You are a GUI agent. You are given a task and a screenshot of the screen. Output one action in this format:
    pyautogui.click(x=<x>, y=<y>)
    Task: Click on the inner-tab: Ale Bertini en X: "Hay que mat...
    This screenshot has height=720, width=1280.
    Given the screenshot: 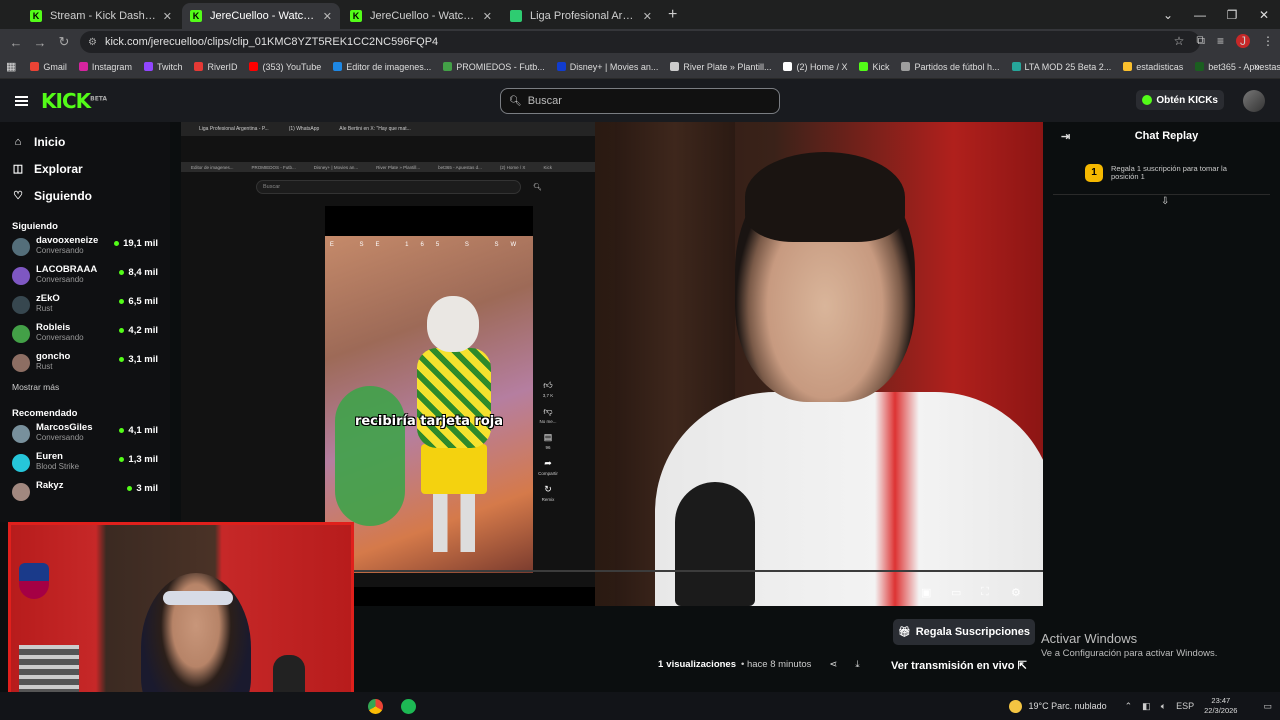 What is the action you would take?
    pyautogui.click(x=375, y=129)
    